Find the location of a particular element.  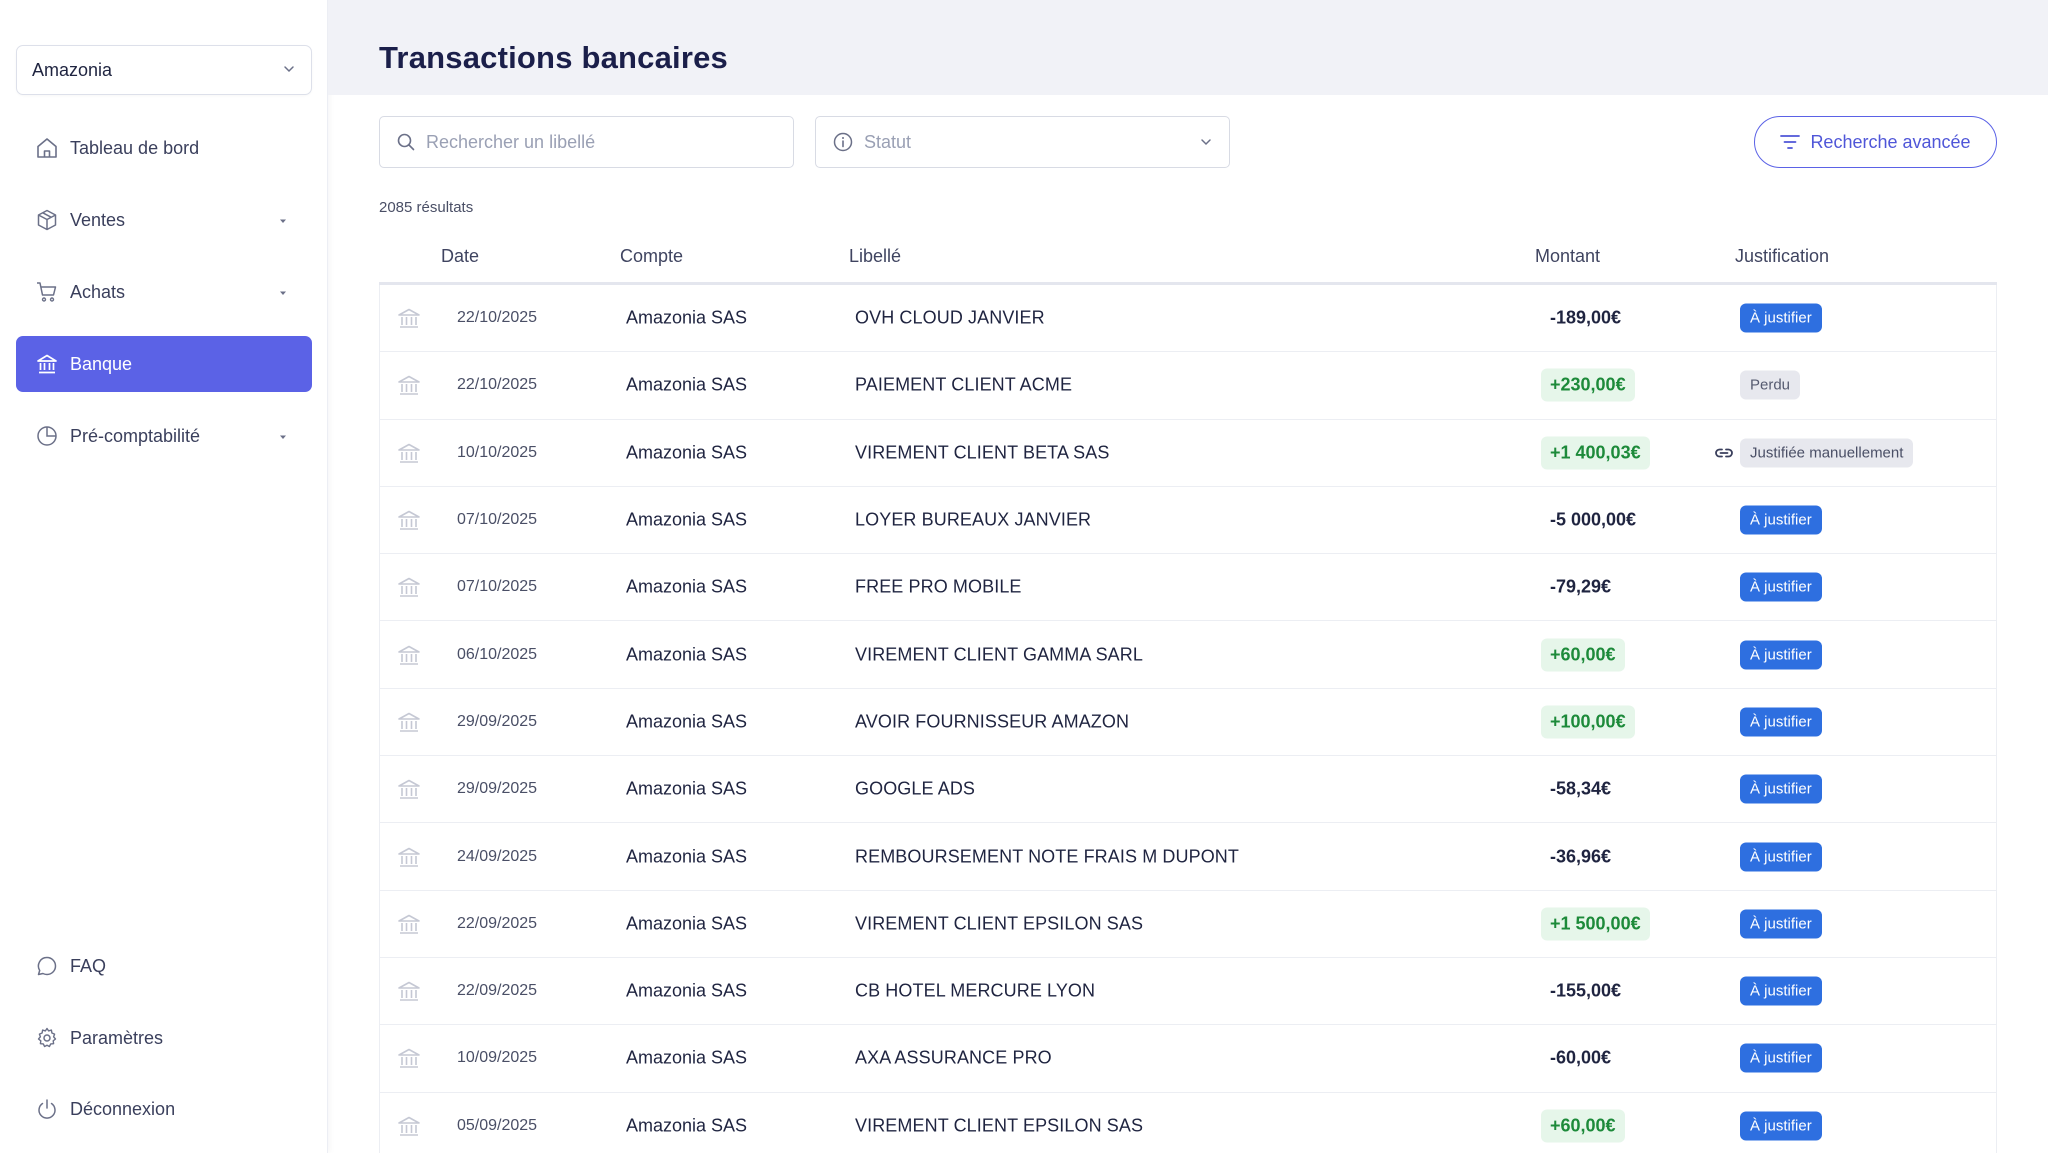

advanced-search-button: Recherche avancée is located at coordinates (1875, 142).